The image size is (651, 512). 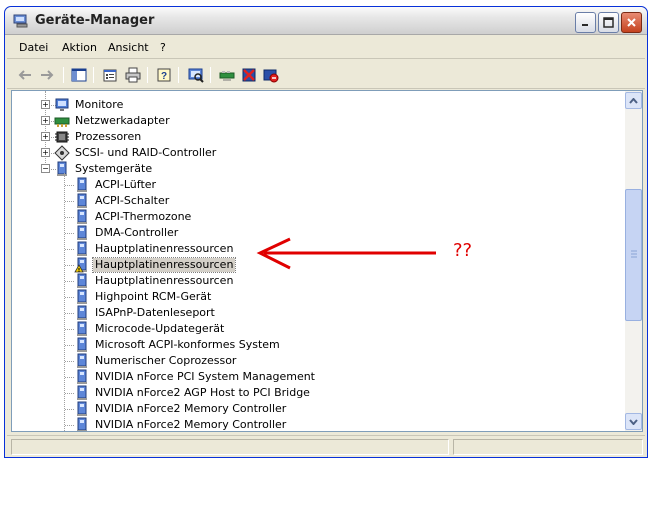 I want to click on menu-datei: Datei, so click(x=33, y=47).